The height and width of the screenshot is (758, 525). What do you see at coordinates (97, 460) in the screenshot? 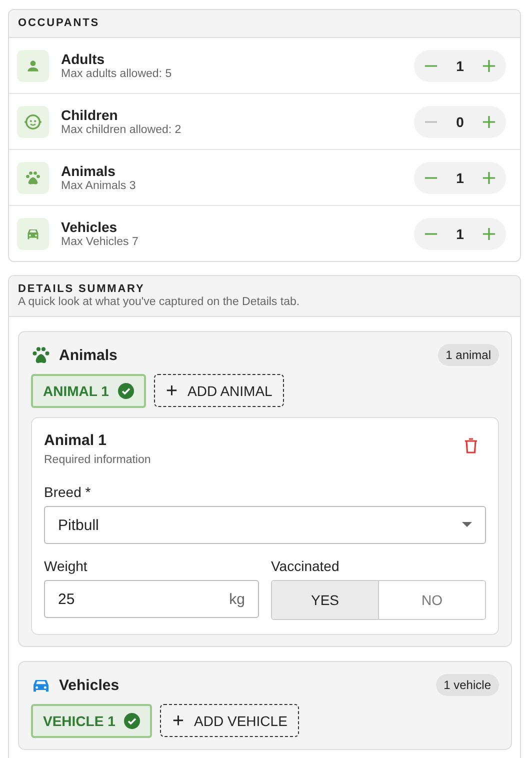
I see `detail-subtitle: Required information` at bounding box center [97, 460].